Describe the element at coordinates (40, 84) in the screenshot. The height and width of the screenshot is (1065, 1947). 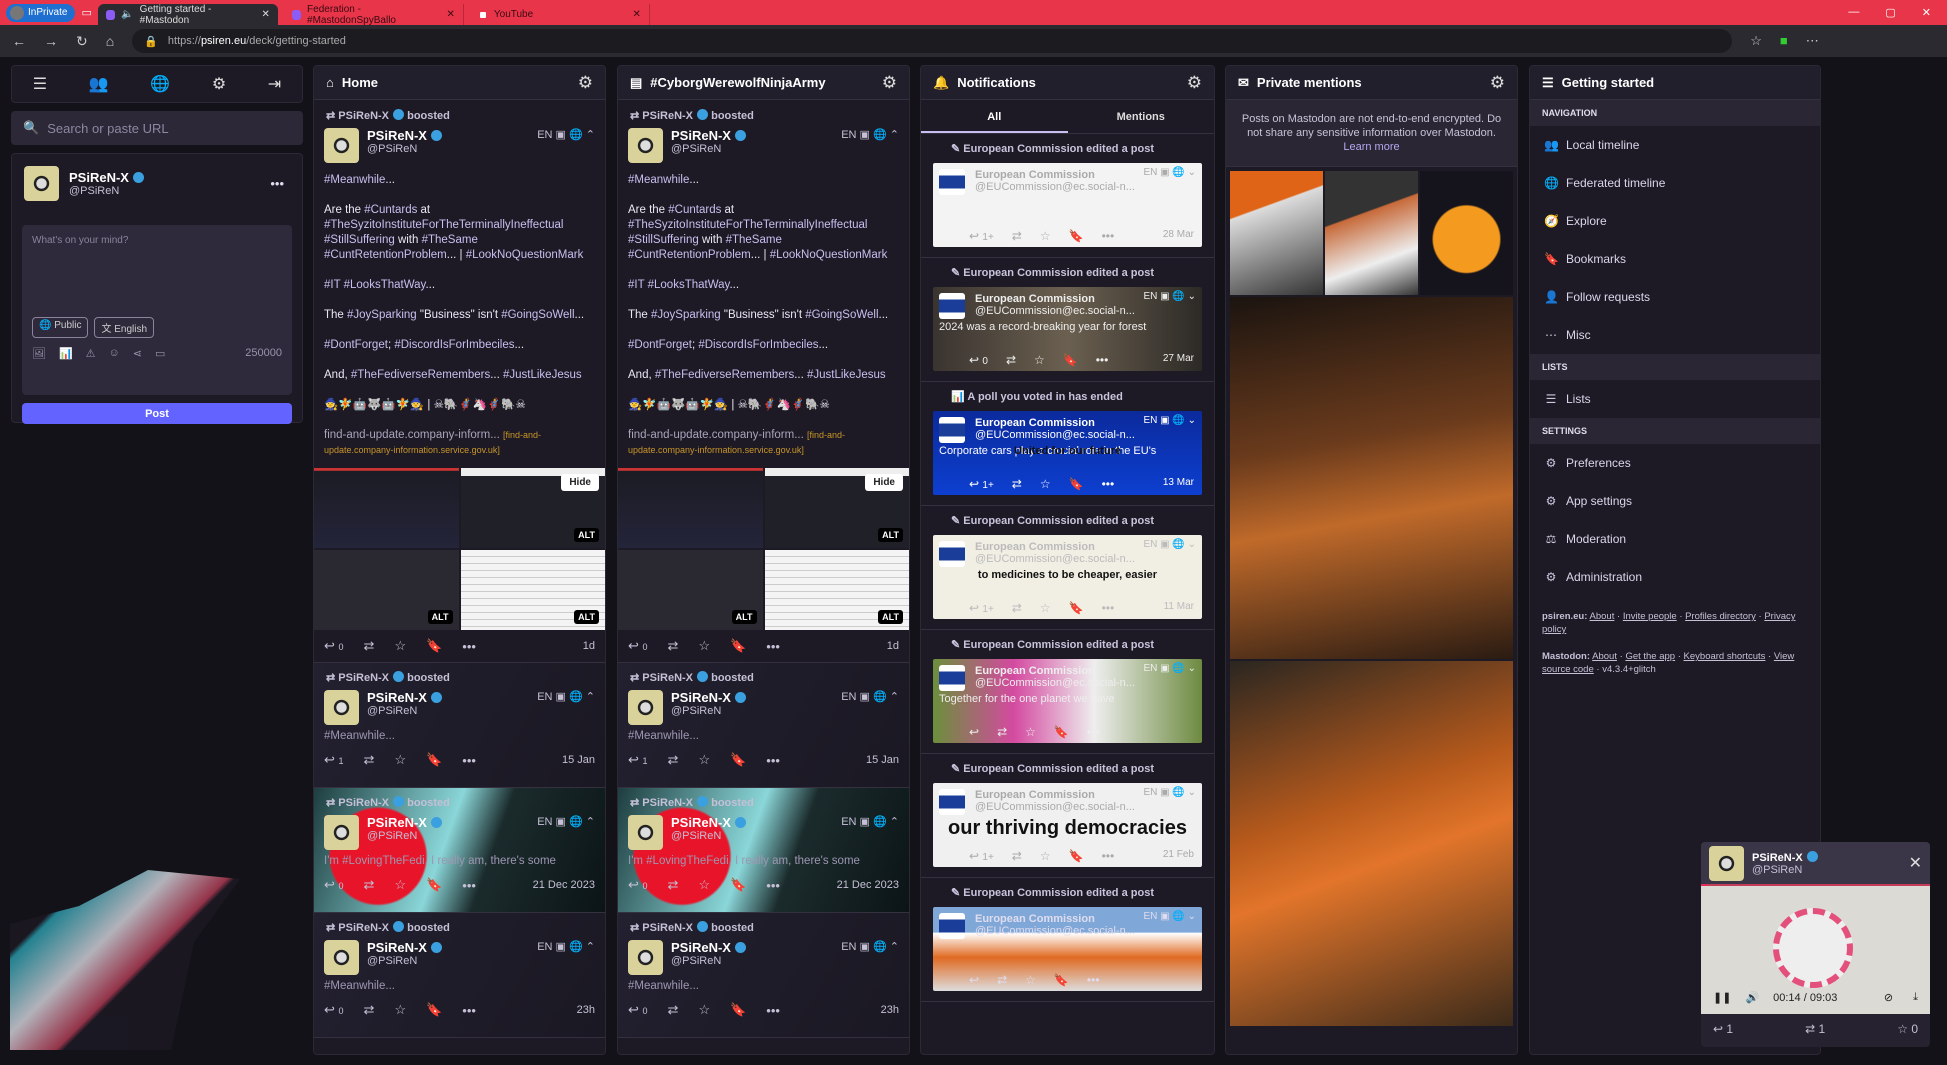
I see `menu-icon: ☰` at that location.